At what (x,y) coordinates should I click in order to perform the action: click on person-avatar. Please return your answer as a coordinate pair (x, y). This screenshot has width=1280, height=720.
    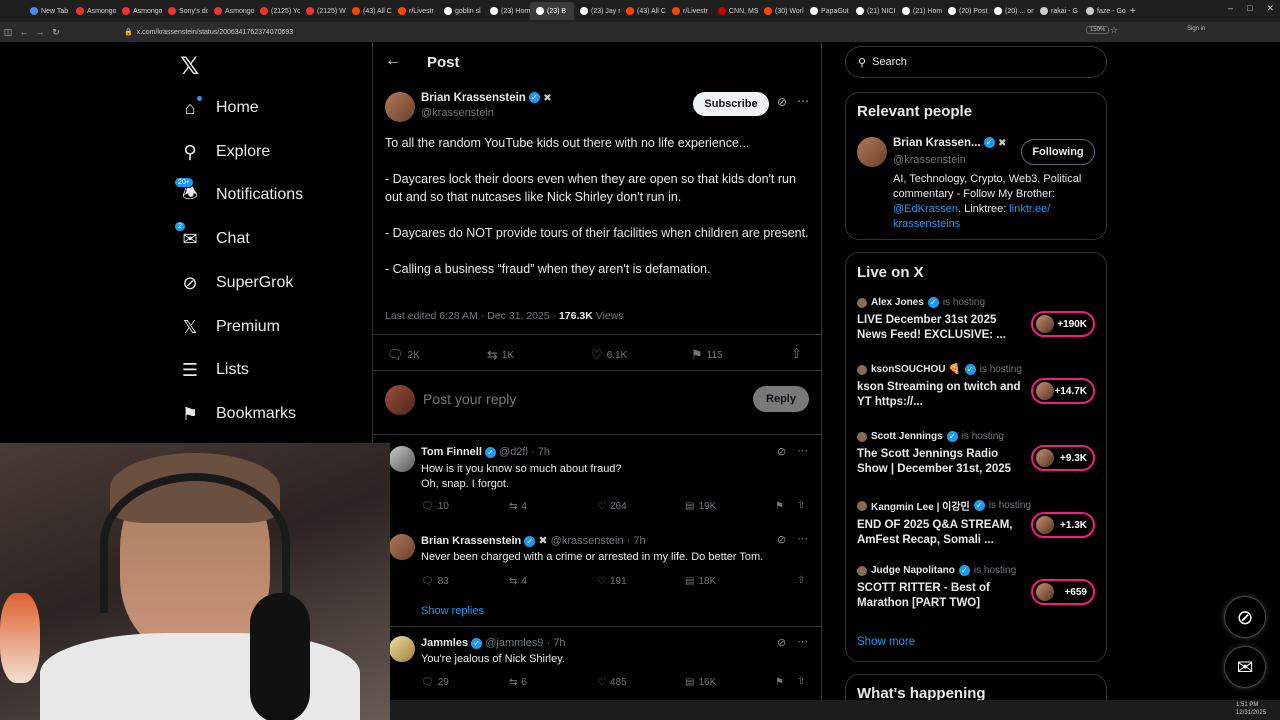
    Looking at the image, I should click on (872, 152).